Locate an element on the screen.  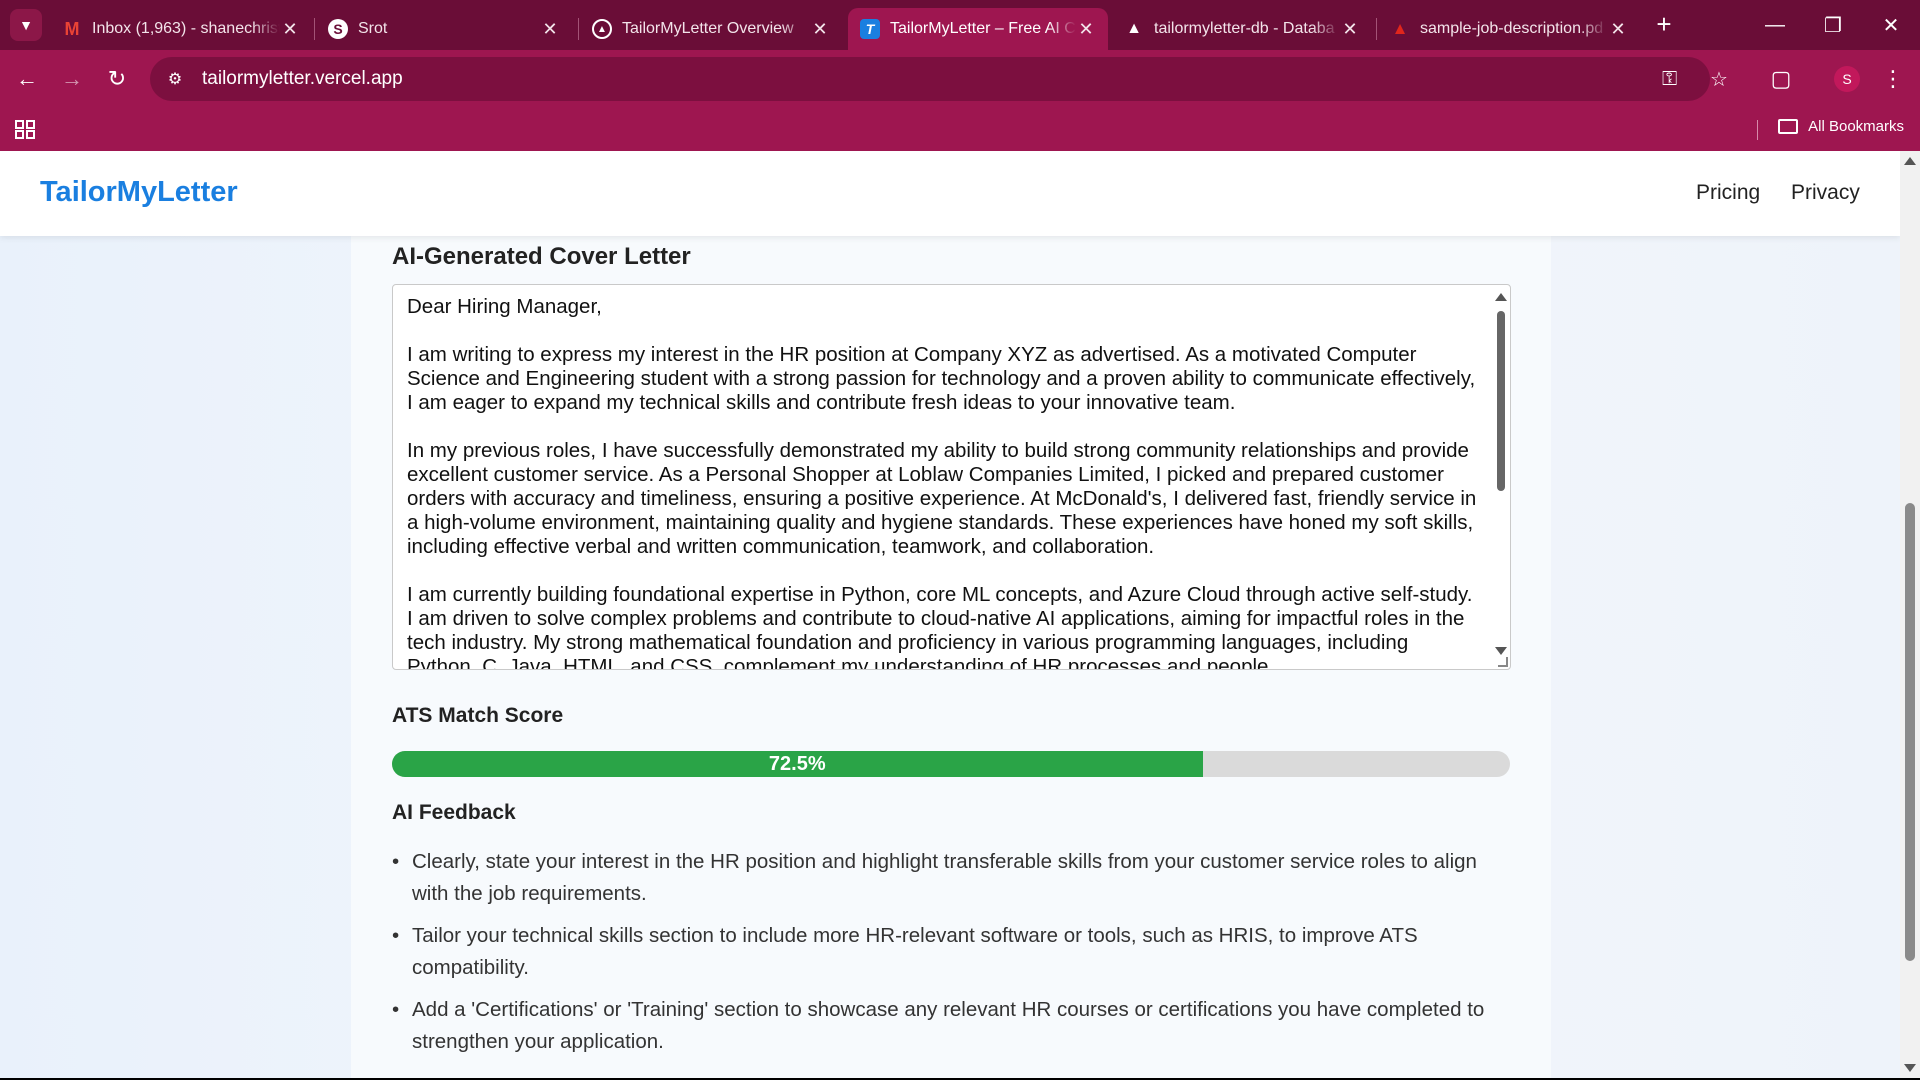
textarea-scrollbar is located at coordinates (1501, 478).